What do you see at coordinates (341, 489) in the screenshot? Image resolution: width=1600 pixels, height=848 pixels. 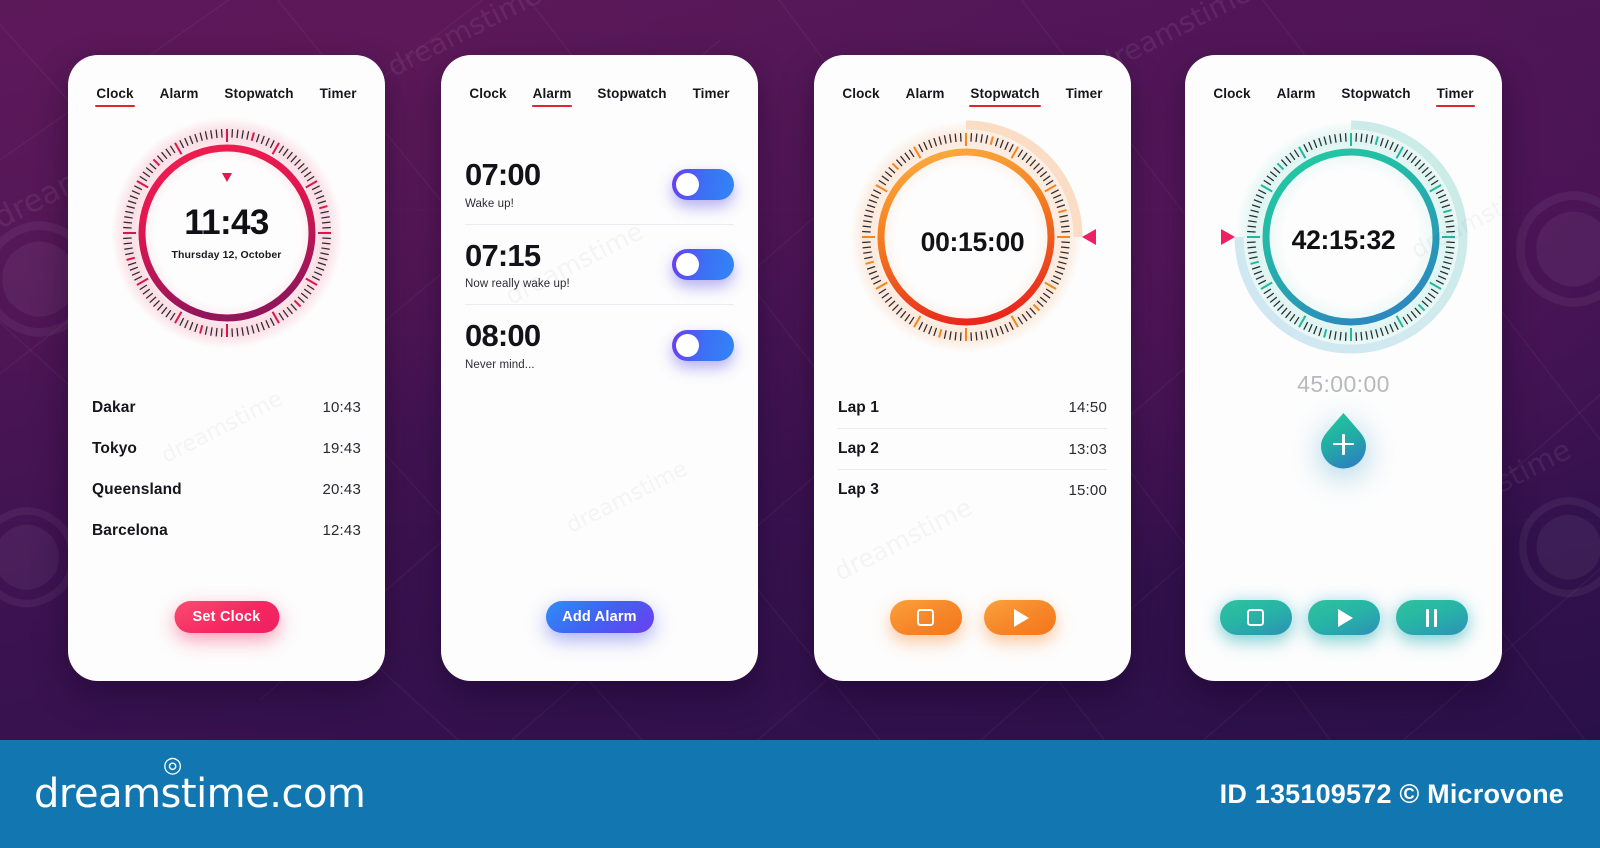 I see `city-time: 20:43` at bounding box center [341, 489].